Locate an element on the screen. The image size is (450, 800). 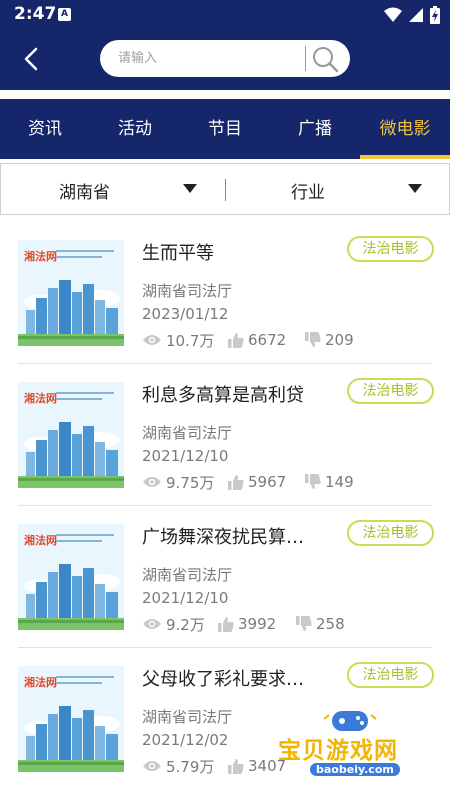
status-bar: 2:47 A is located at coordinates (225, 15).